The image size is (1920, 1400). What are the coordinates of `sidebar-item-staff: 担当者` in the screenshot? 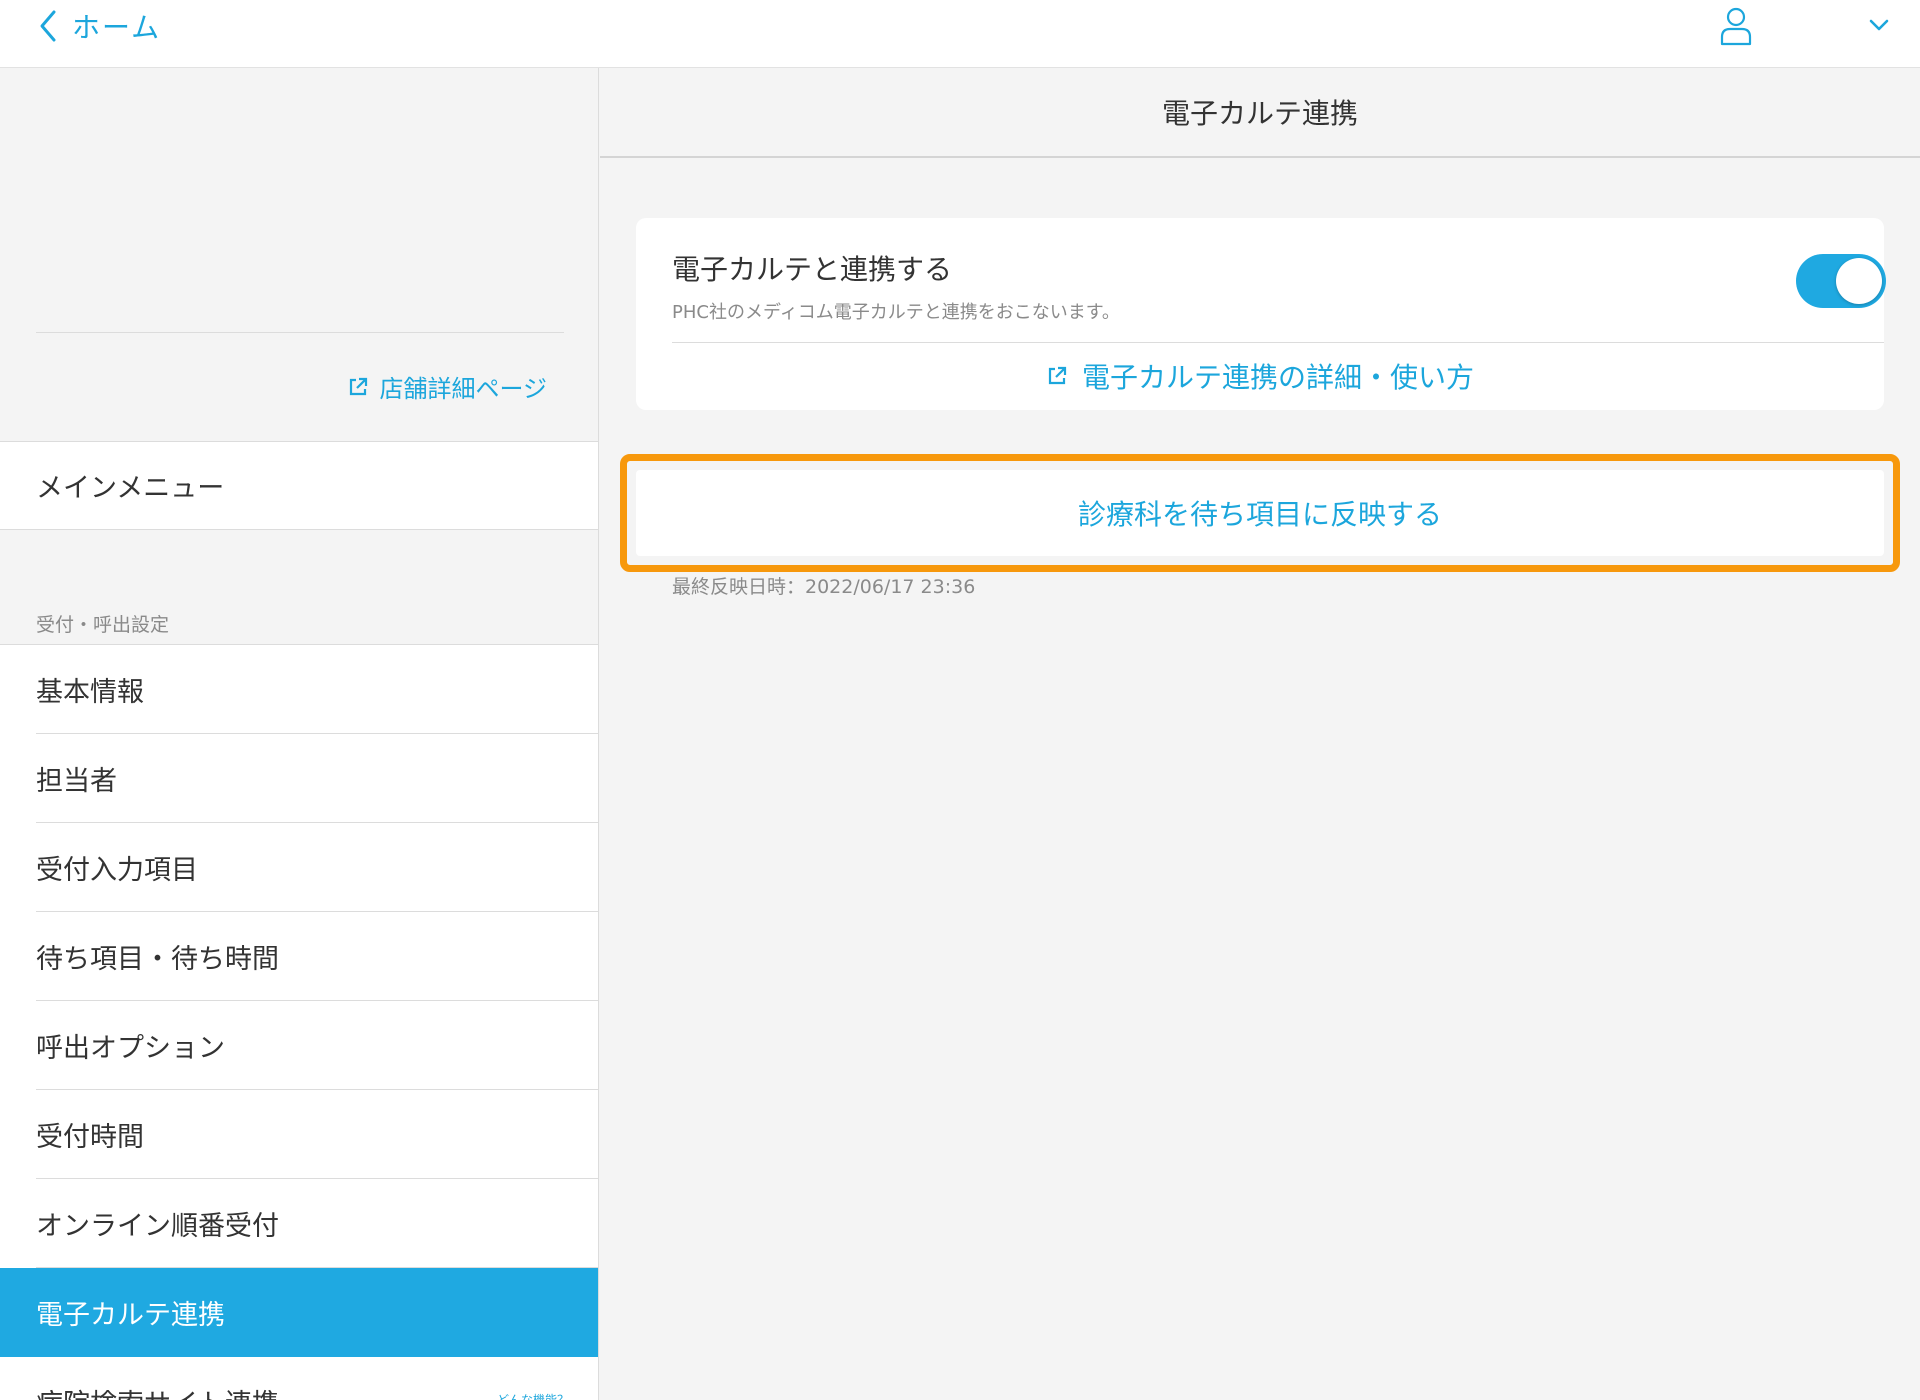 It's located at (299, 778).